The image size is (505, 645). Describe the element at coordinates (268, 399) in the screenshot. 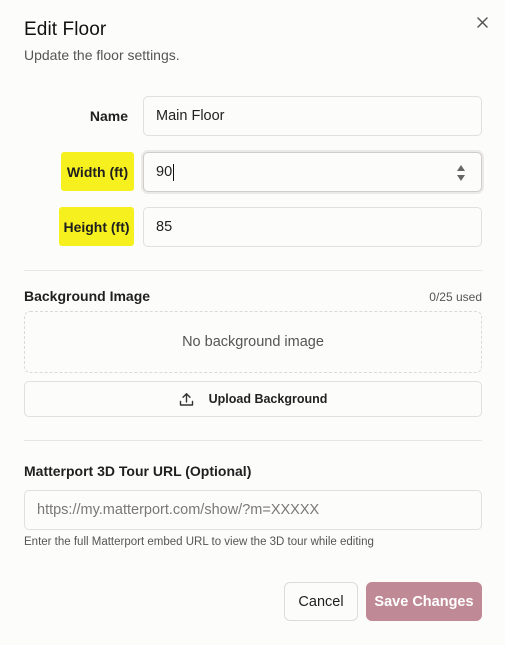

I see `upload-background-label: Upload Background` at that location.